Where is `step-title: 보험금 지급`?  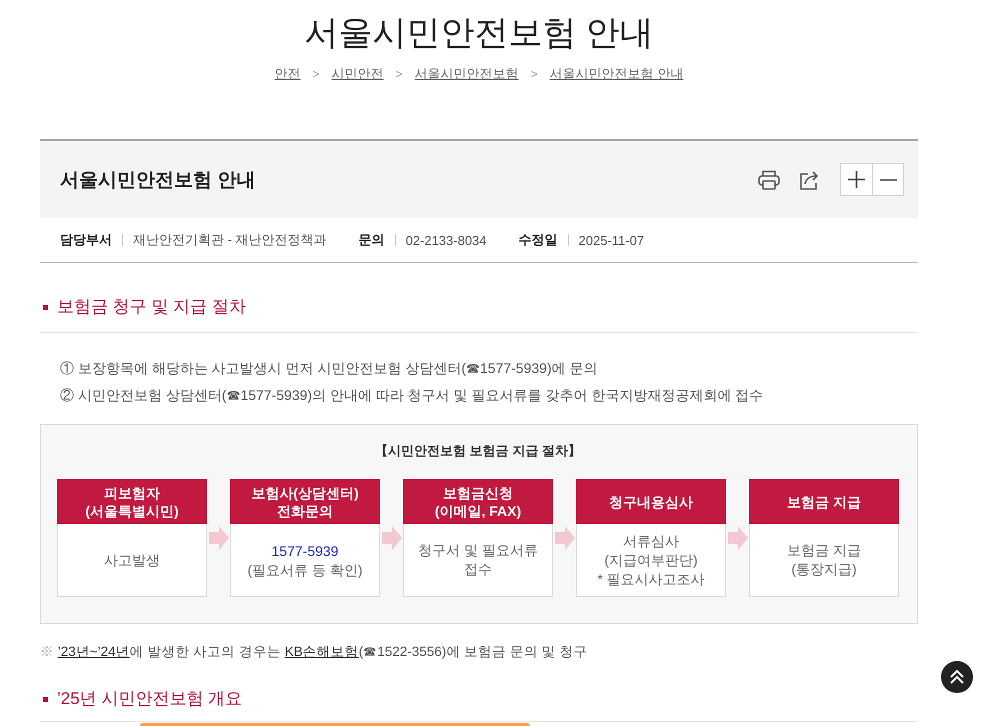 step-title: 보험금 지급 is located at coordinates (824, 501).